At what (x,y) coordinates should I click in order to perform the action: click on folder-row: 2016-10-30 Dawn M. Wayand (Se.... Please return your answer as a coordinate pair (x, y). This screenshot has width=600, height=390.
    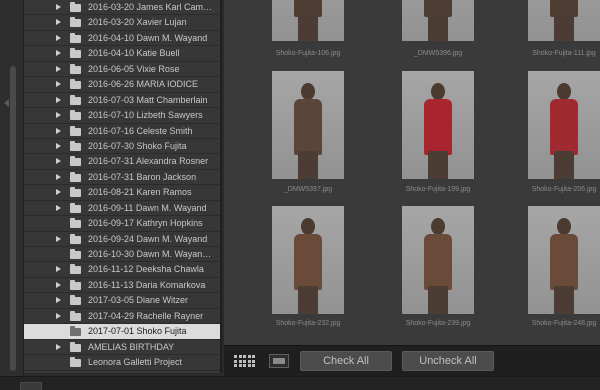
    Looking at the image, I should click on (122, 255).